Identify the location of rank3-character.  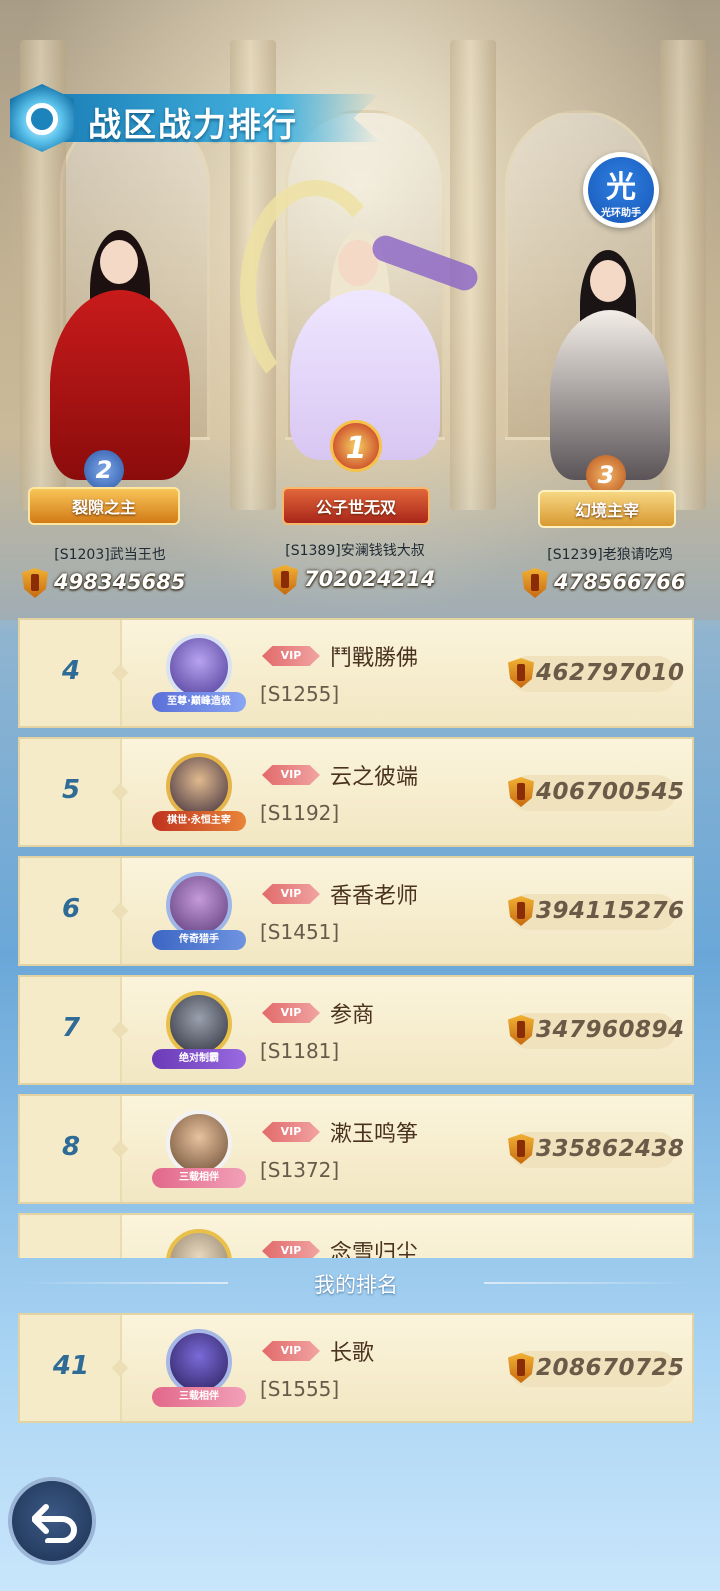
(610, 360).